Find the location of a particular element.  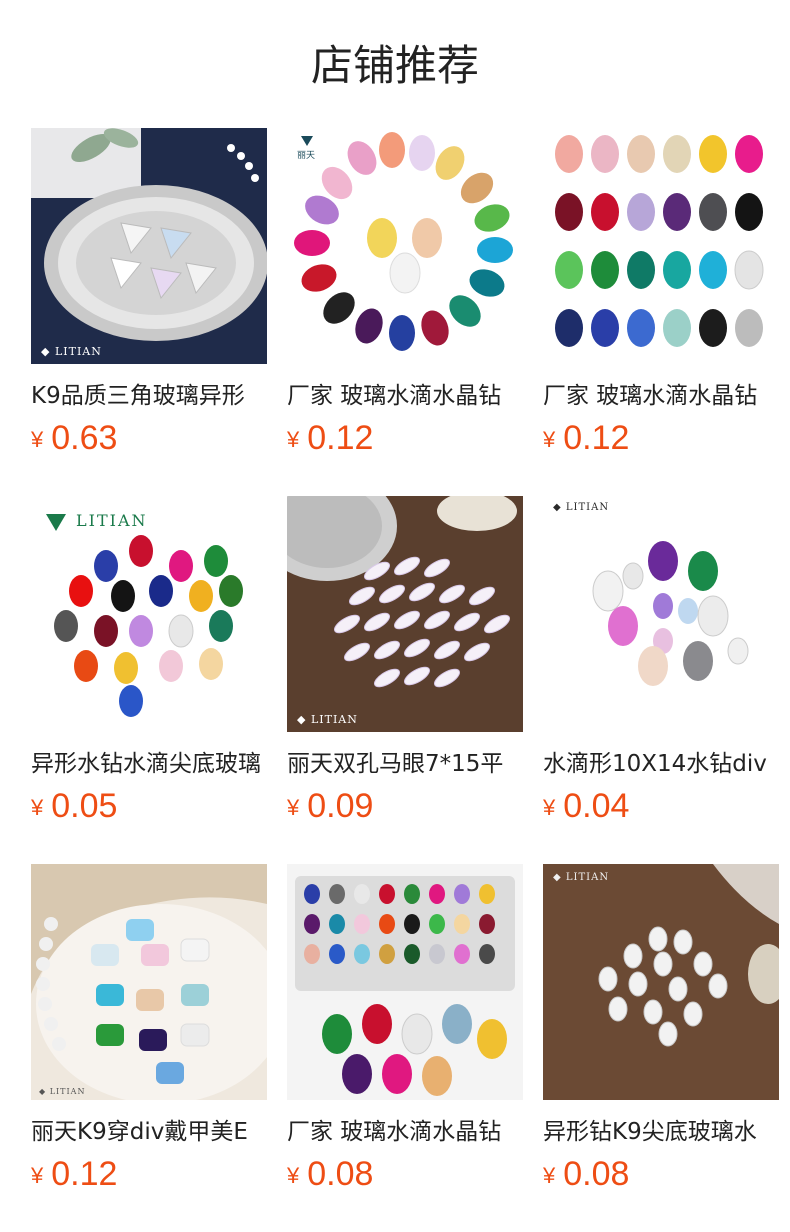

product-card: LITIAN 异形水钻水滴尖底玻璃 ¥0.05 is located at coordinates (149, 666).